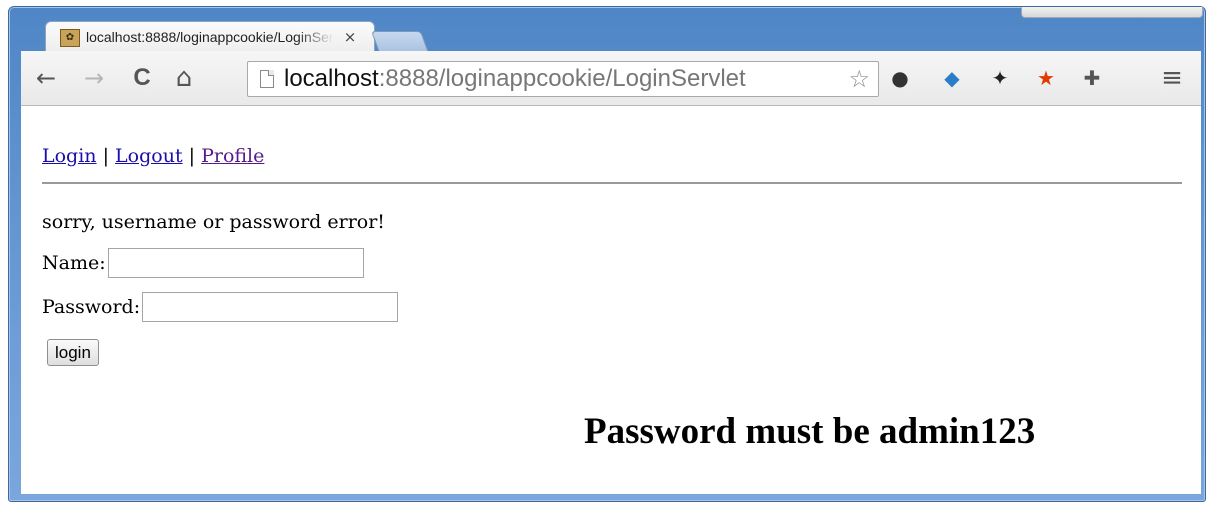 The image size is (1216, 516). Describe the element at coordinates (1172, 78) in the screenshot. I see `menu-icon: ≡` at that location.